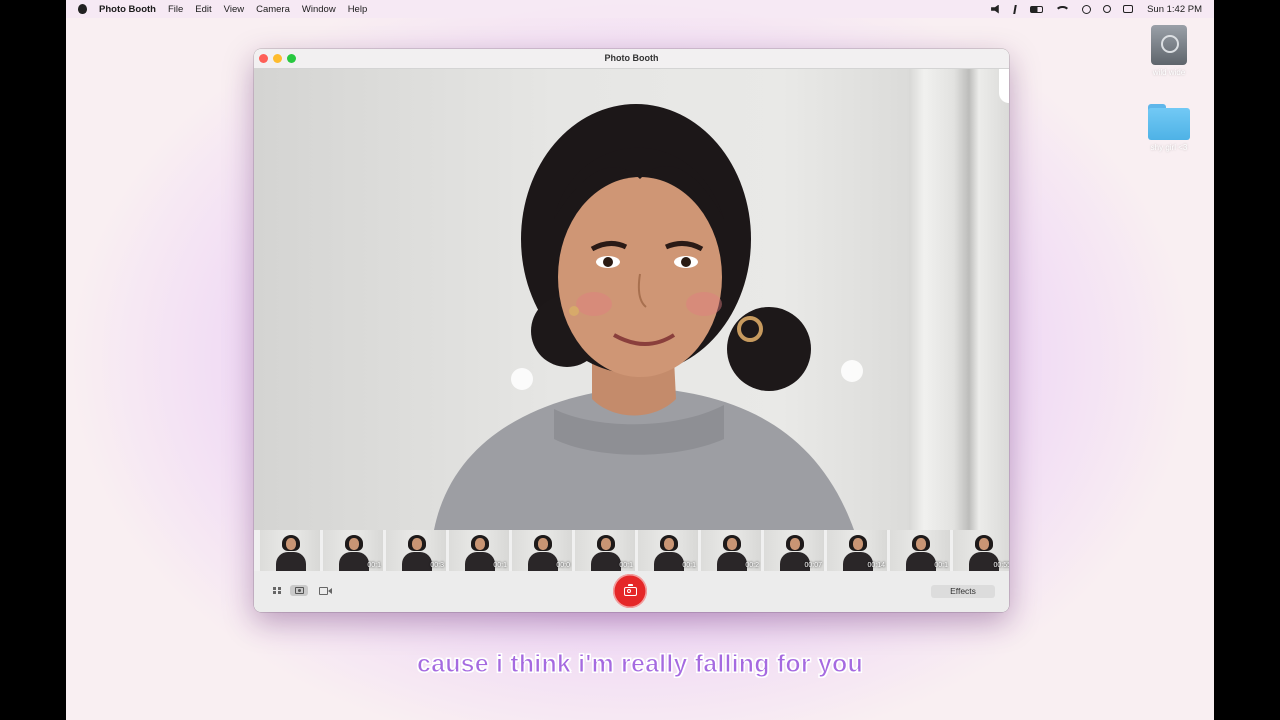 This screenshot has width=1280, height=720. Describe the element at coordinates (981, 550) in the screenshot. I see `filmstrip-thumbnail: 00:55` at that location.